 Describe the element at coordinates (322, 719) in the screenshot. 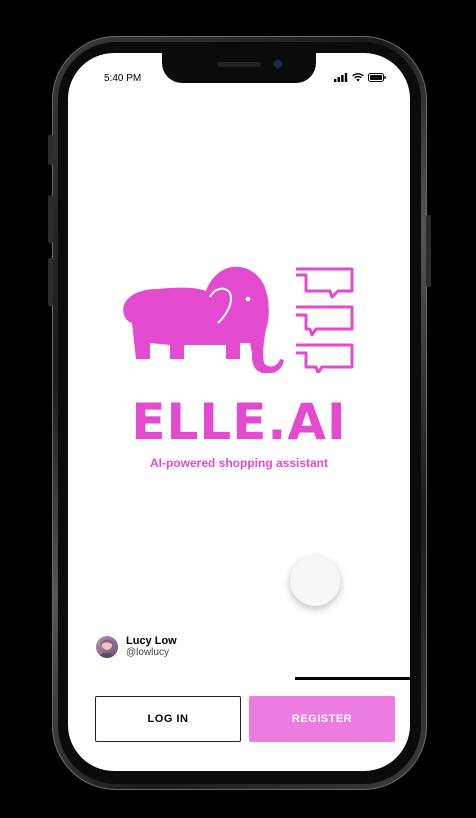

I see `register-button: REGISTER` at that location.